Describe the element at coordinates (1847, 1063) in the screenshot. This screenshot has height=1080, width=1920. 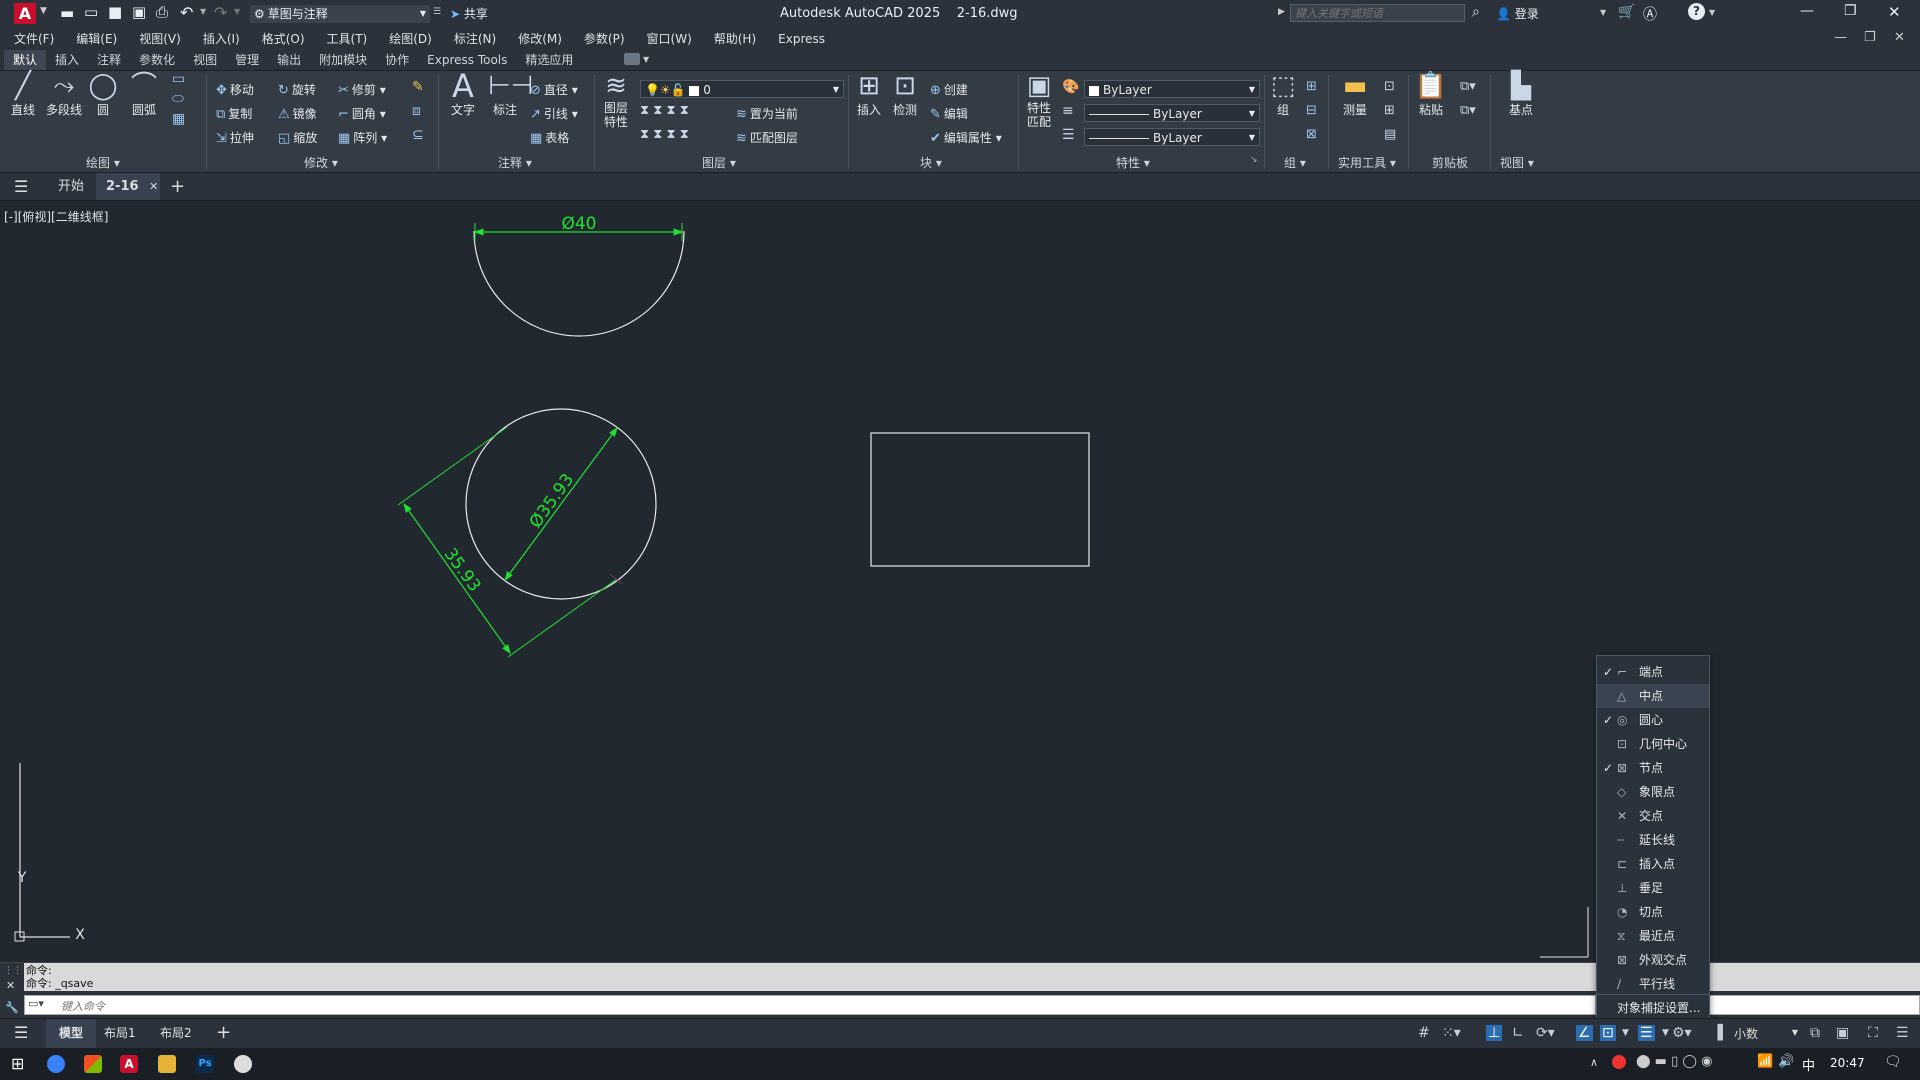
I see `clock: 20:47` at that location.